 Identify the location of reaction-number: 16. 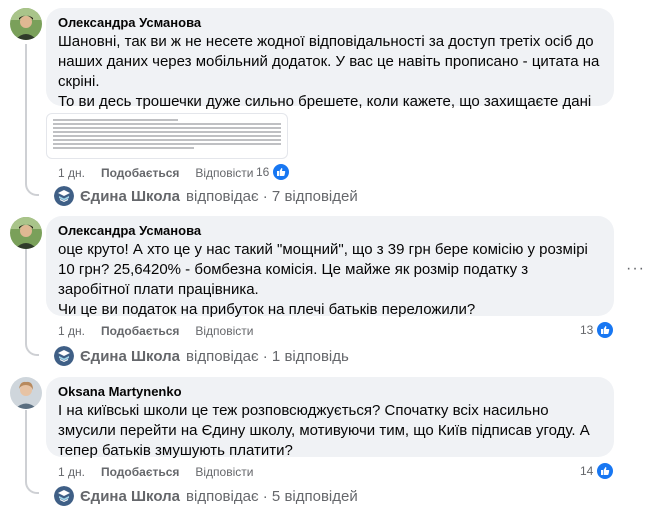
(263, 172).